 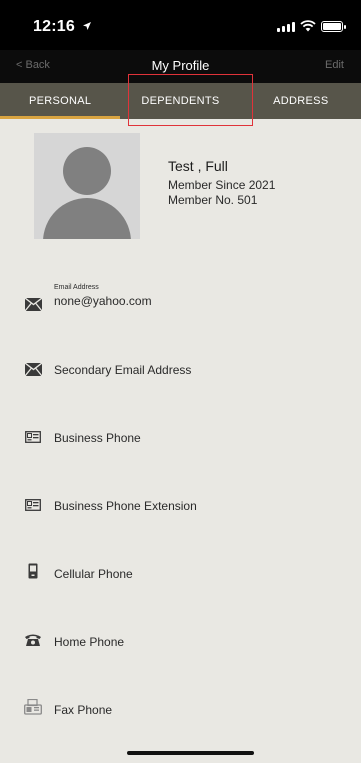 What do you see at coordinates (87, 171) in the screenshot?
I see `avatar-head-shape` at bounding box center [87, 171].